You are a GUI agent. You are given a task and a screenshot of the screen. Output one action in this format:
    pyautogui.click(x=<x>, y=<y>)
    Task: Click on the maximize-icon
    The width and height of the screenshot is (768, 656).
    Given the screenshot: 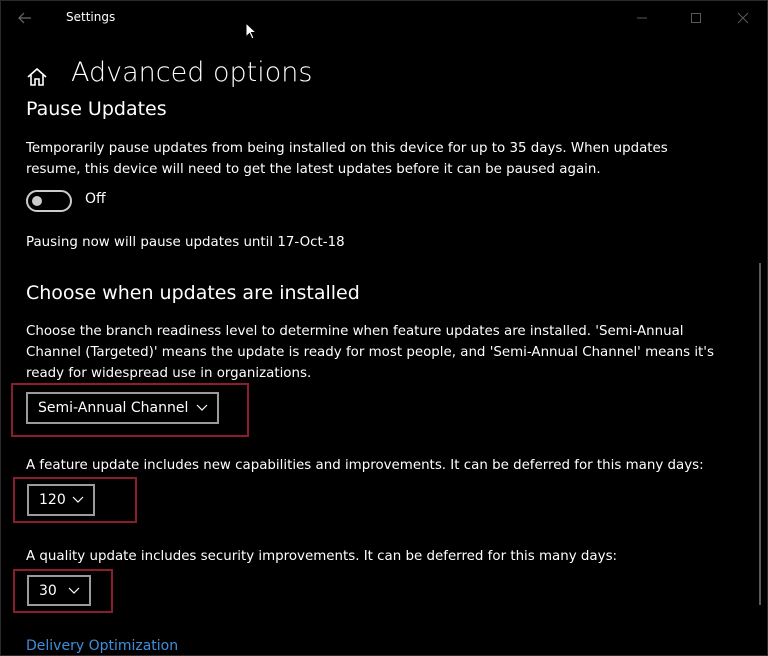 What is the action you would take?
    pyautogui.click(x=696, y=18)
    